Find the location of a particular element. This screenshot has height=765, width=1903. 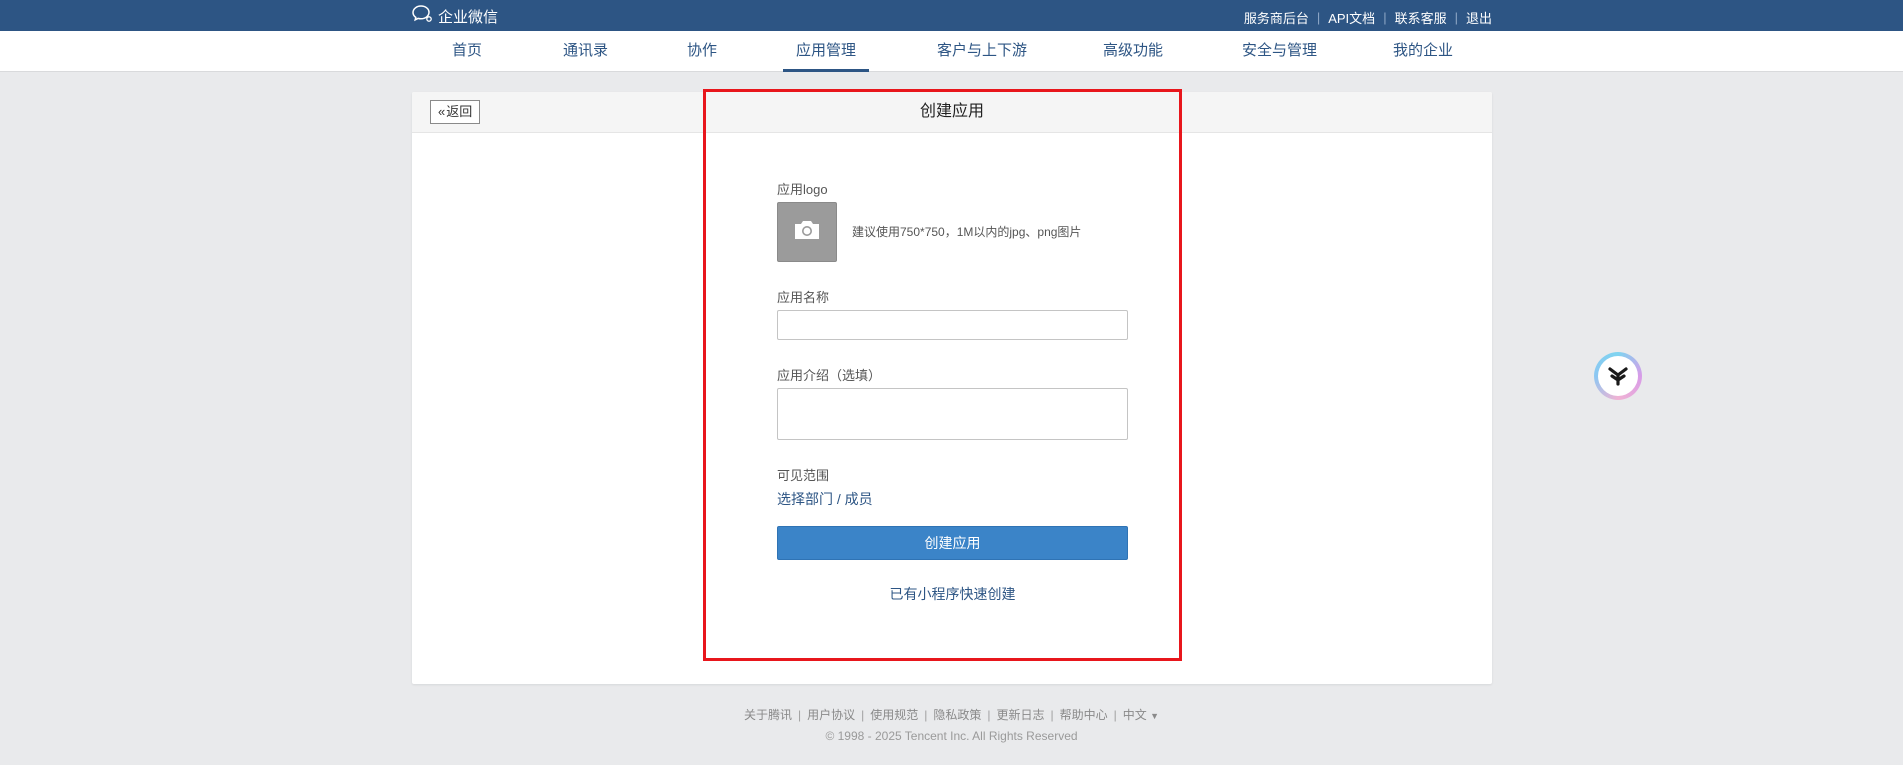

brand-logo: 企业微信 is located at coordinates (455, 16).